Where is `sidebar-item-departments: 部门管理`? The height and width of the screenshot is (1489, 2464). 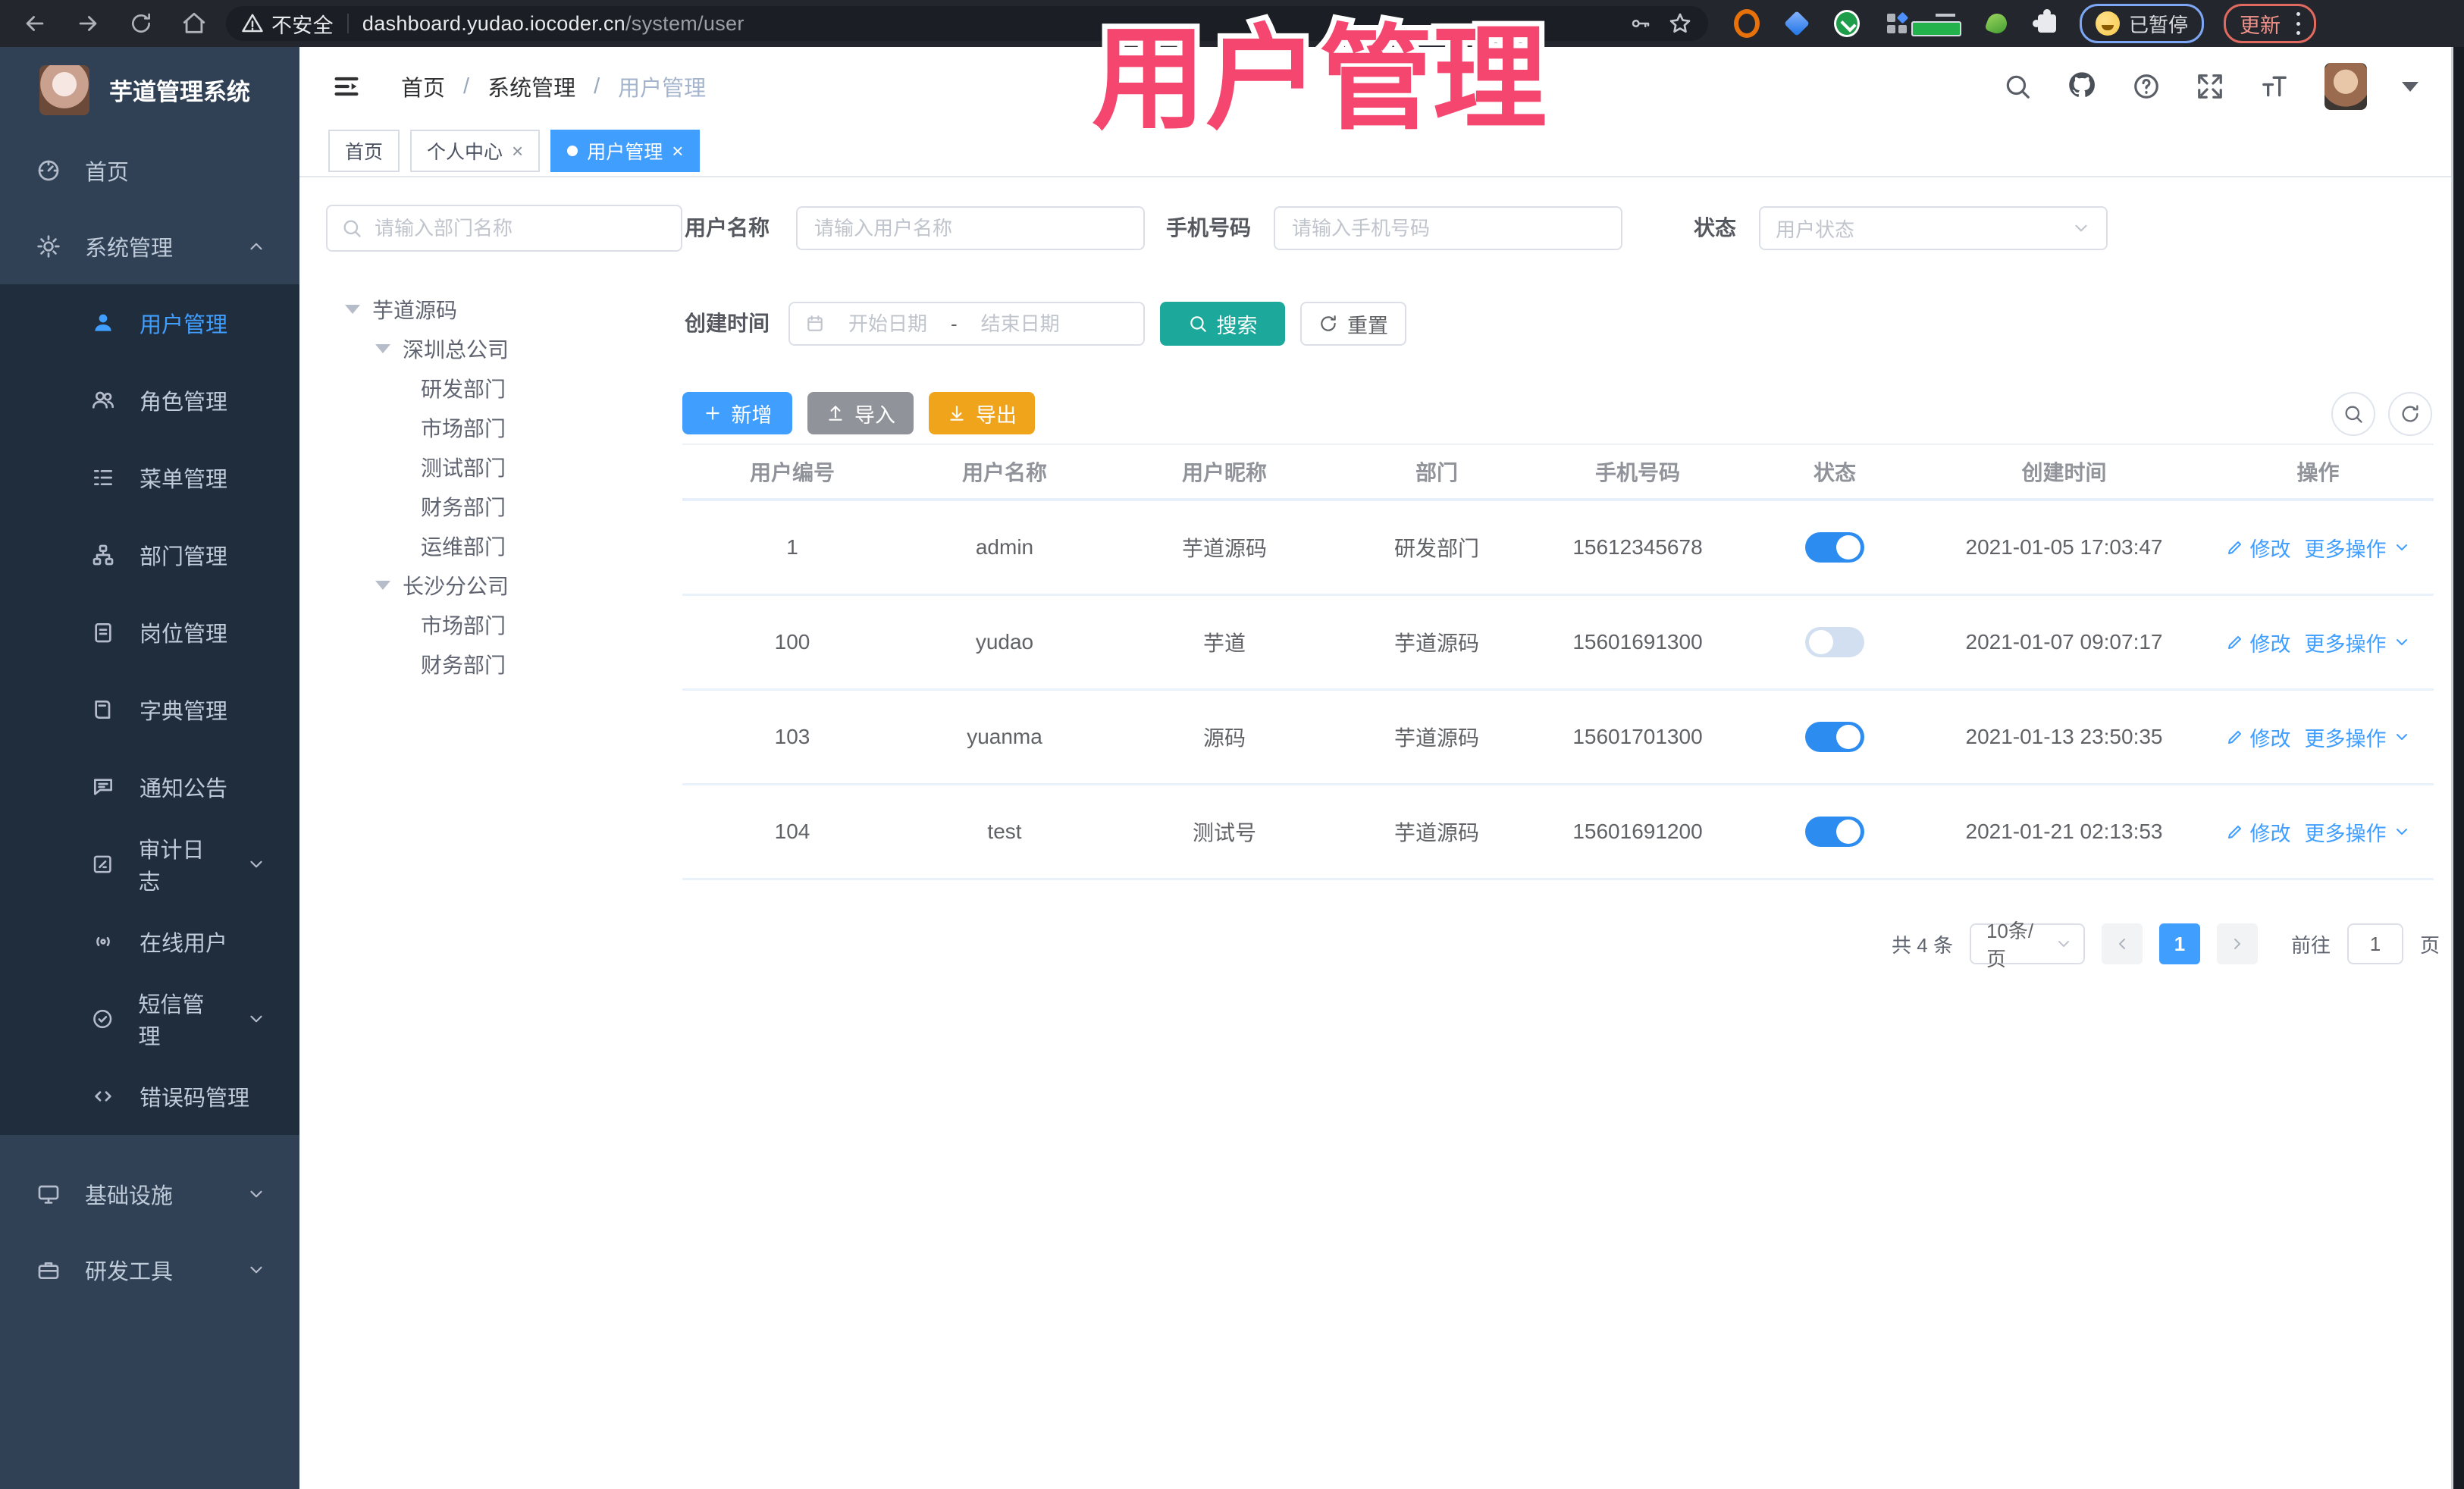
sidebar-item-departments: 部门管理 is located at coordinates (150, 555).